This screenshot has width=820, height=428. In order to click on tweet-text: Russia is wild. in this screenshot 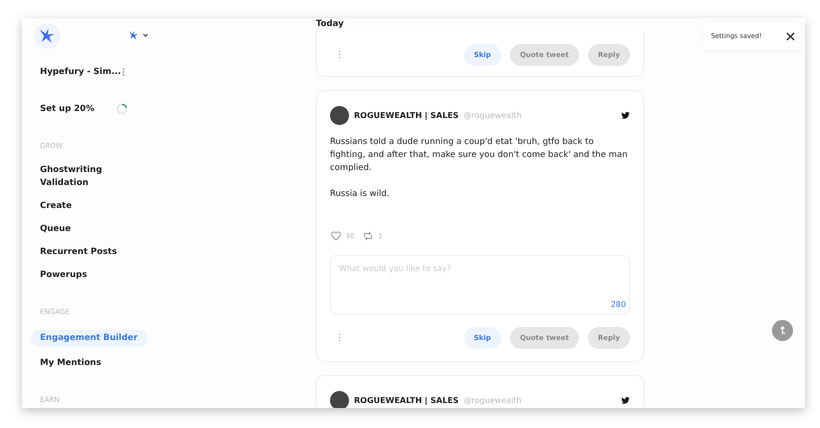, I will do `click(360, 194)`.